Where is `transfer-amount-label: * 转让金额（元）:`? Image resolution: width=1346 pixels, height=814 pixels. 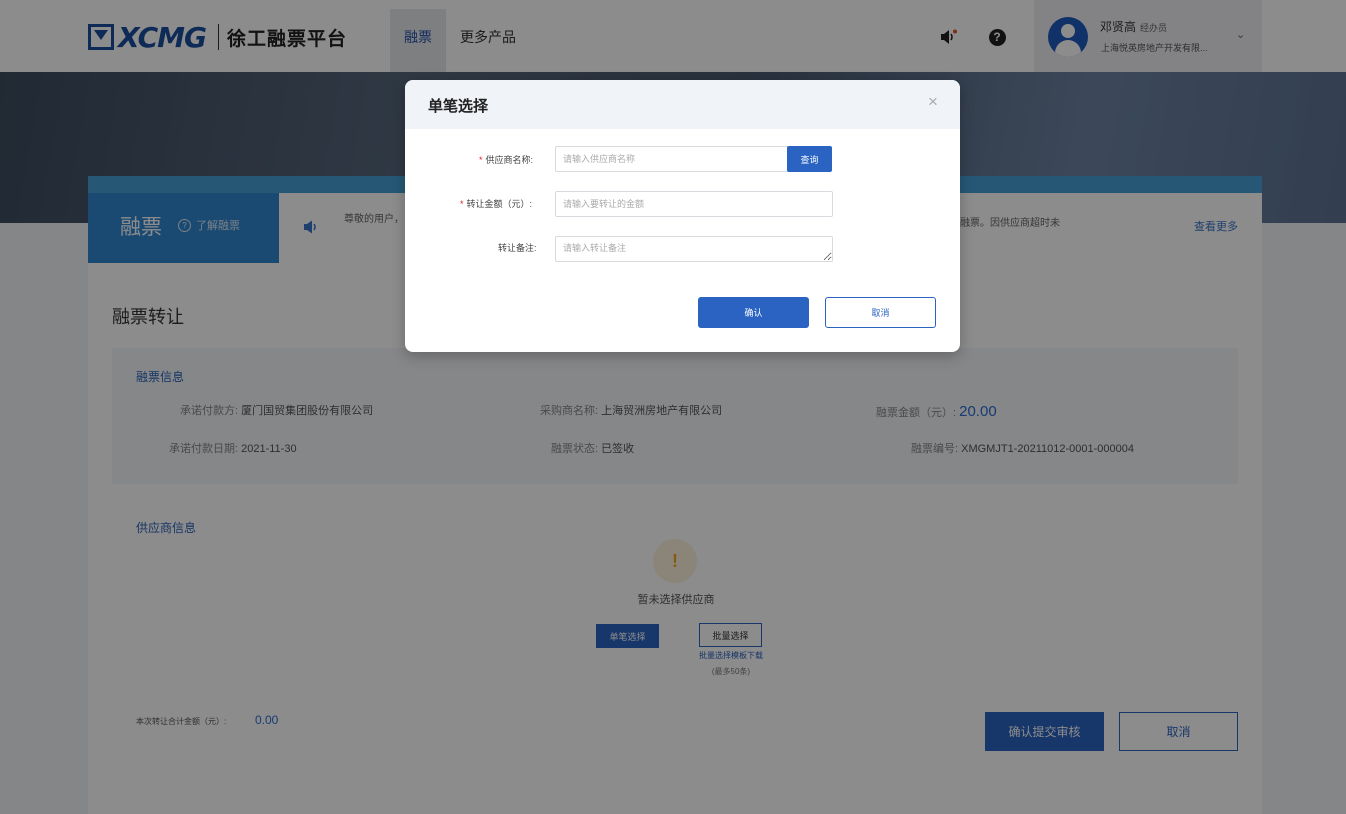
transfer-amount-label: * 转让金额（元）: is located at coordinates (496, 203).